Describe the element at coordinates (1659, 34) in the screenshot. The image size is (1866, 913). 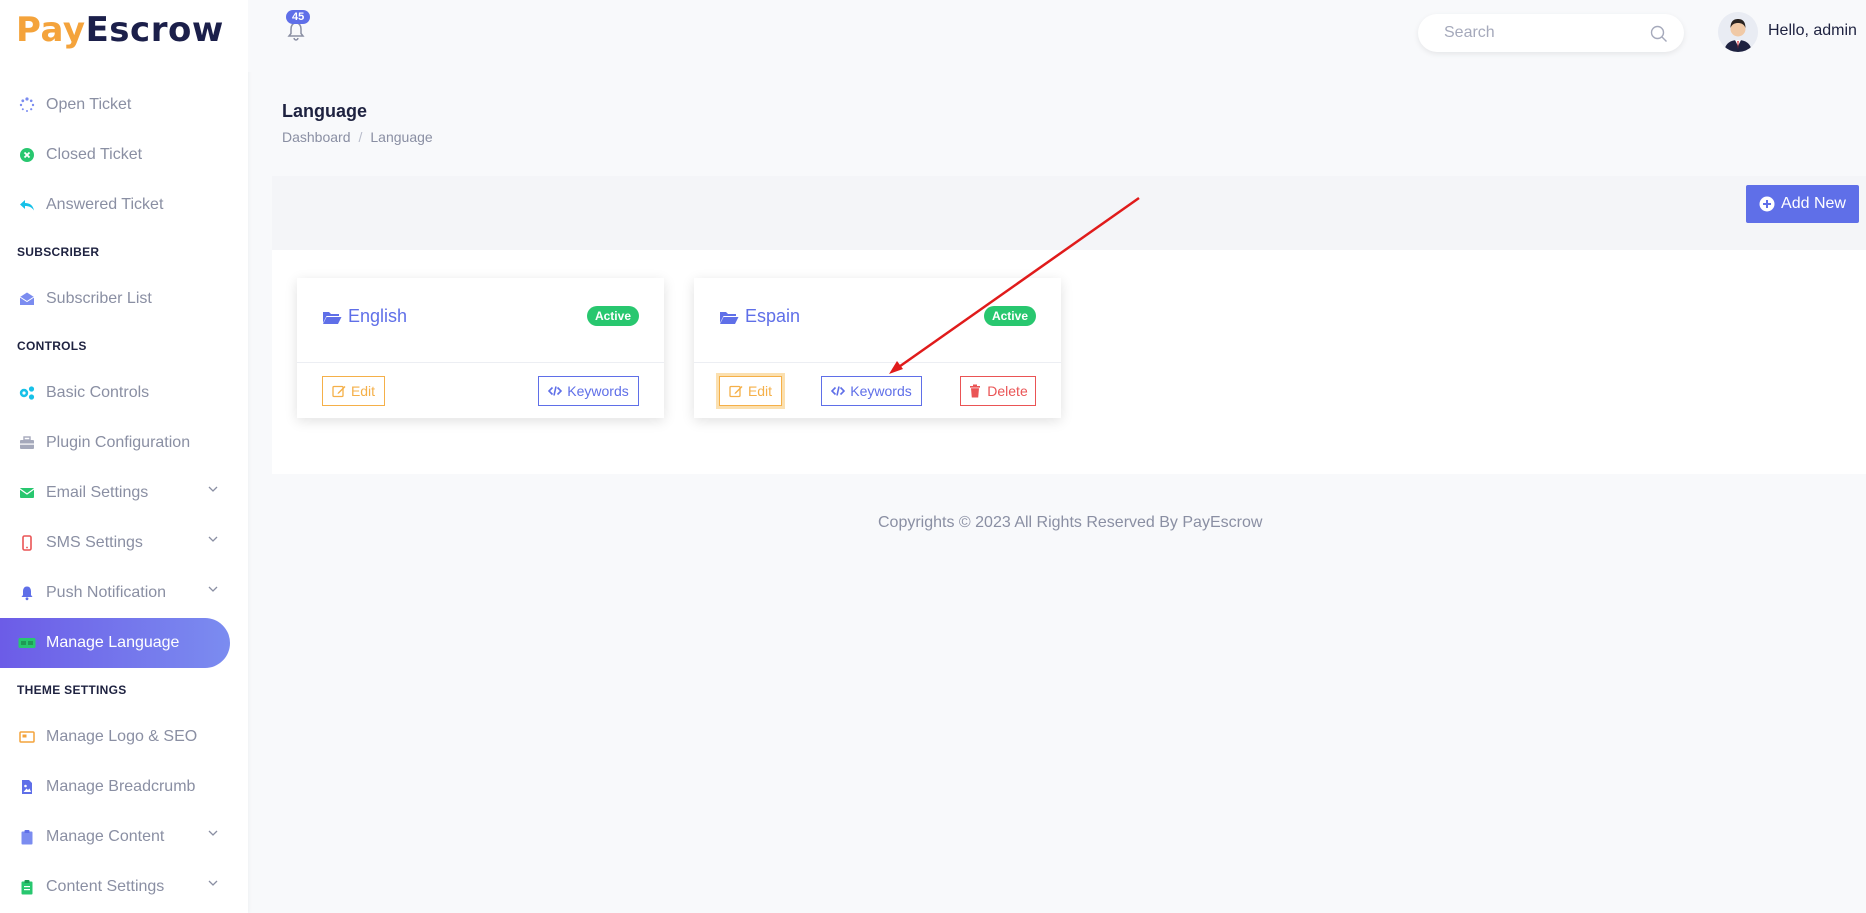
I see `search-icon` at that location.